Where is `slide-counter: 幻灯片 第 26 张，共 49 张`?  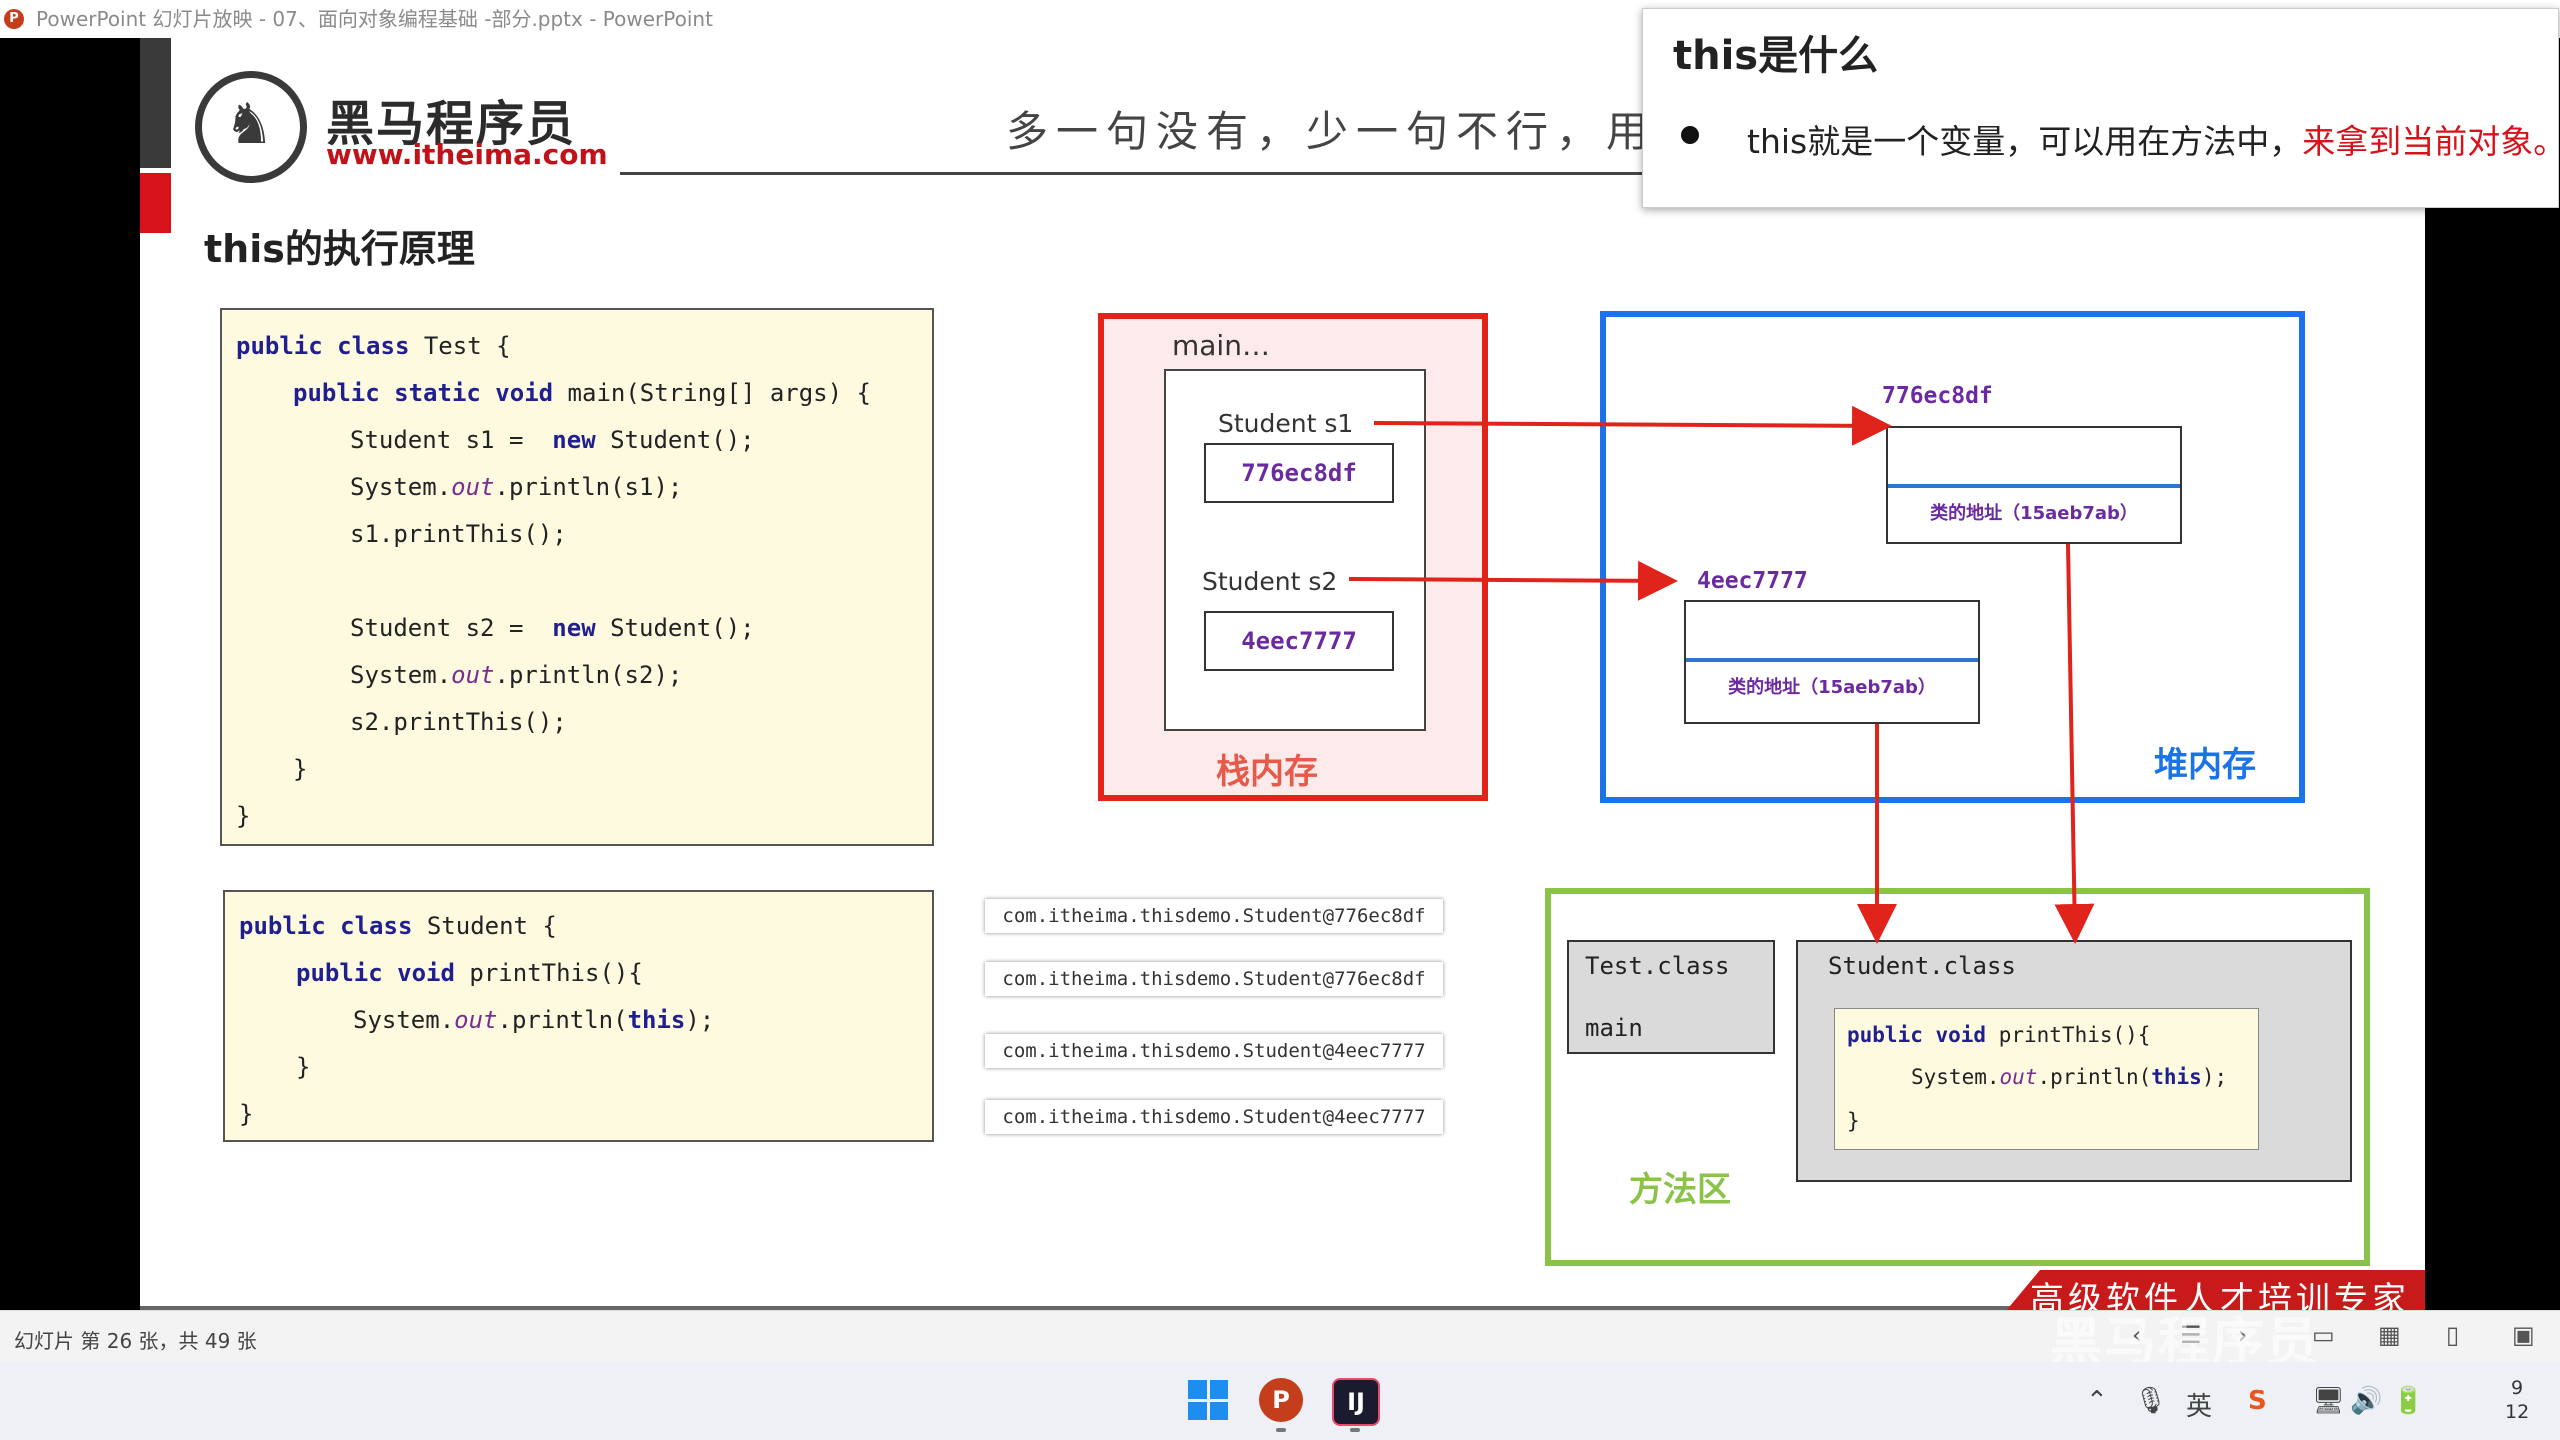 slide-counter: 幻灯片 第 26 张，共 49 张 is located at coordinates (135, 1341).